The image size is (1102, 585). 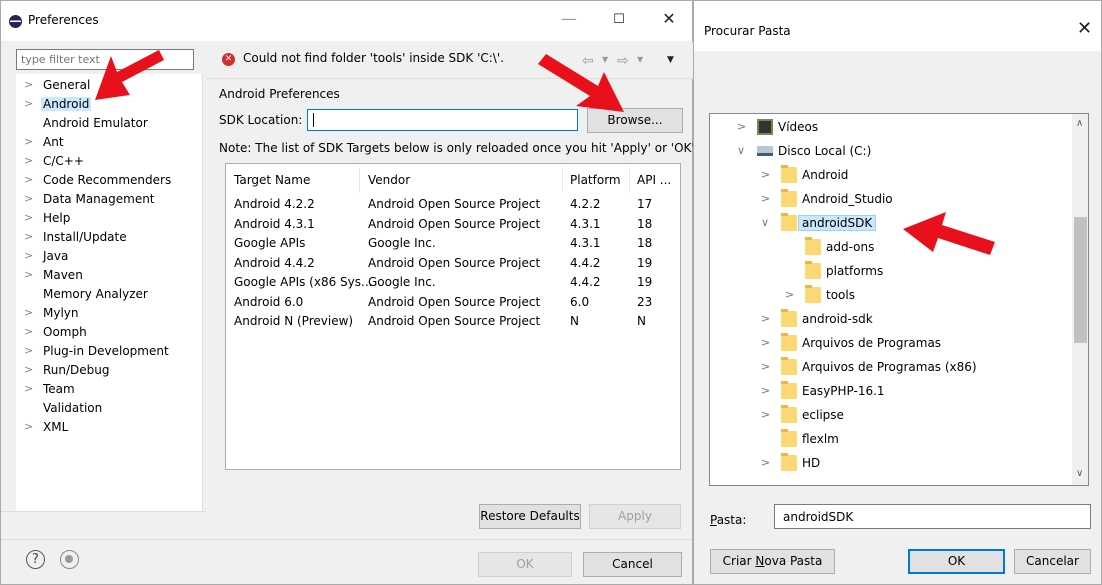 I want to click on forward-arrow-icon: ⇨, so click(x=623, y=61).